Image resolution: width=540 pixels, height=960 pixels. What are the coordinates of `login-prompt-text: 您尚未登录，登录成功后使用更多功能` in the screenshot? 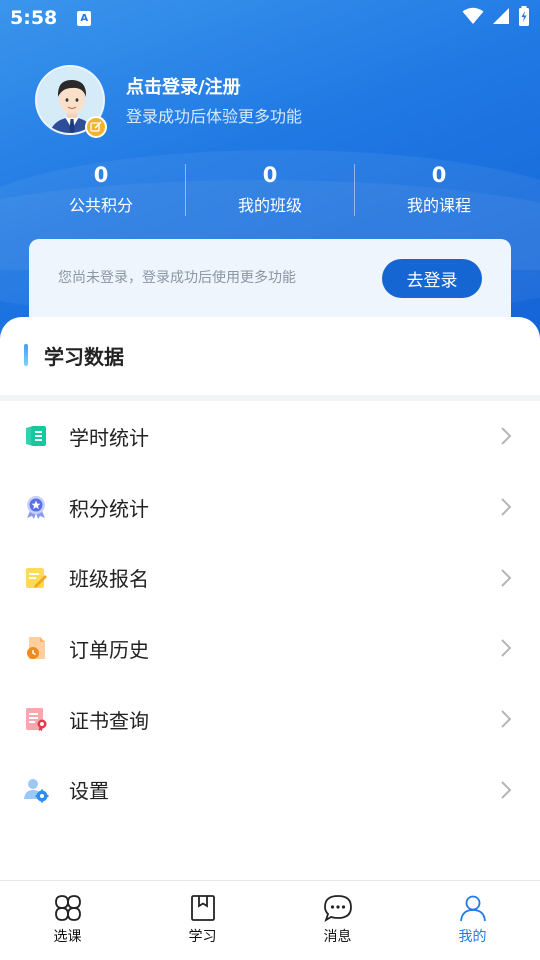 It's located at (177, 278).